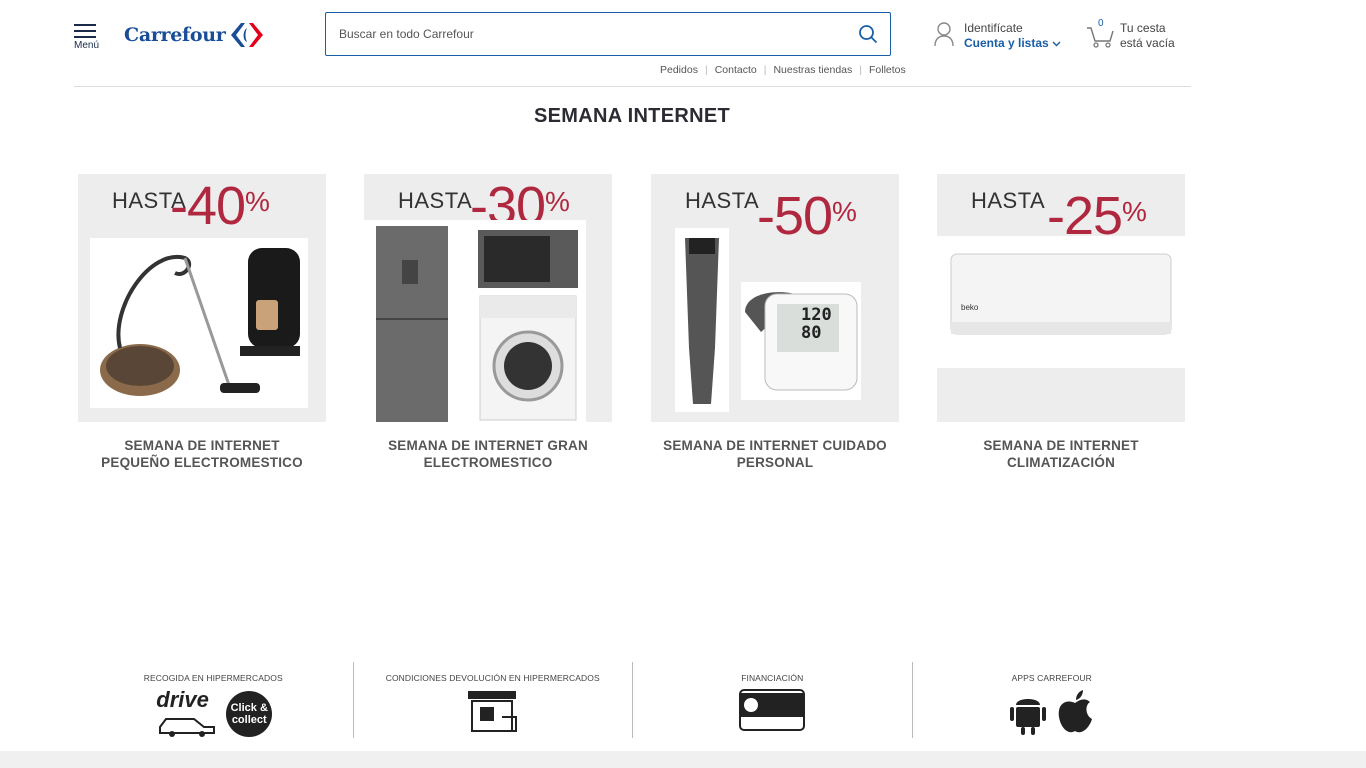 This screenshot has height=768, width=1366. Describe the element at coordinates (775, 454) in the screenshot. I see `promo-caption: SEMANA DE INTERNET CUIDADO PERSONAL` at that location.